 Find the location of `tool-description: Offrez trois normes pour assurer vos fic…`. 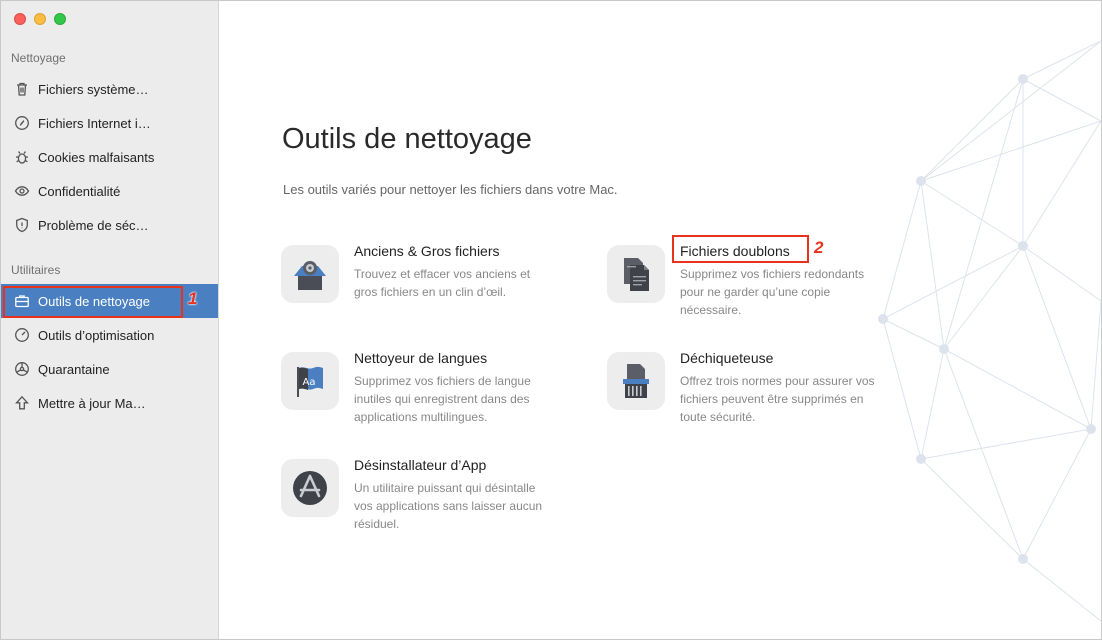

tool-description: Offrez trois normes pour assurer vos fic… is located at coordinates (777, 399).